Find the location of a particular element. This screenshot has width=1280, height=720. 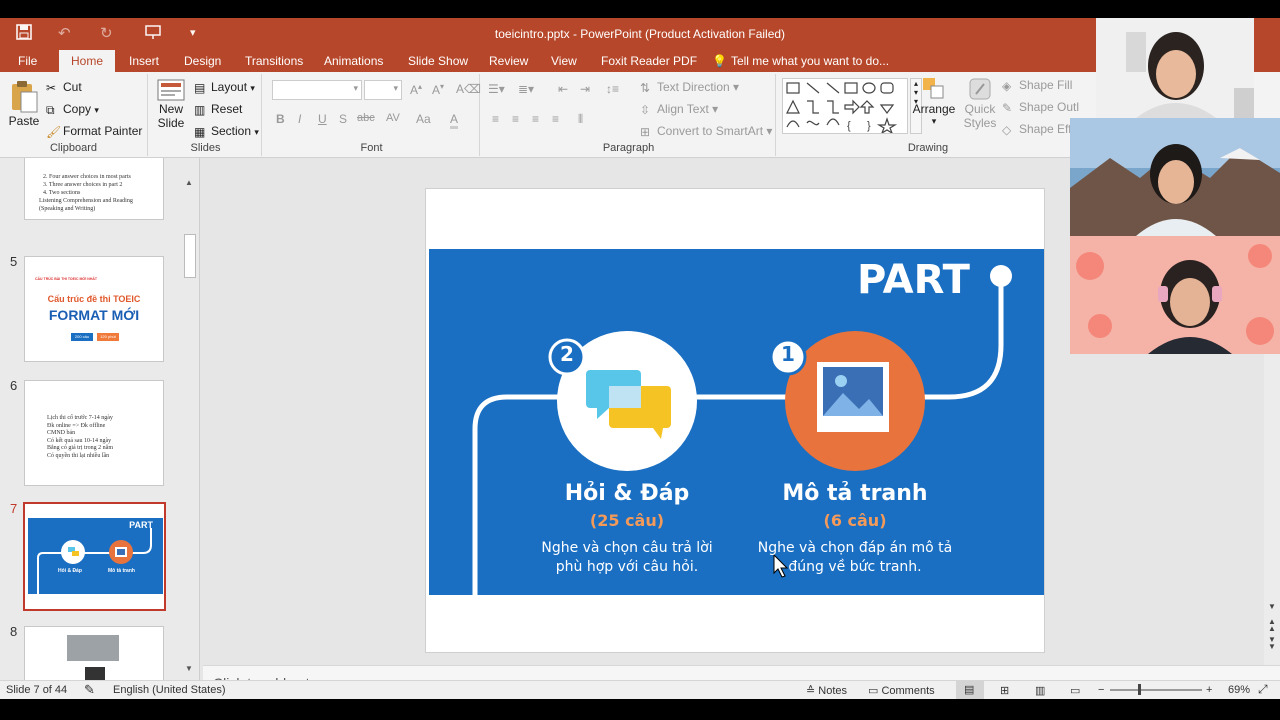

clear-formatting-icon: A⌫ is located at coordinates (468, 89).